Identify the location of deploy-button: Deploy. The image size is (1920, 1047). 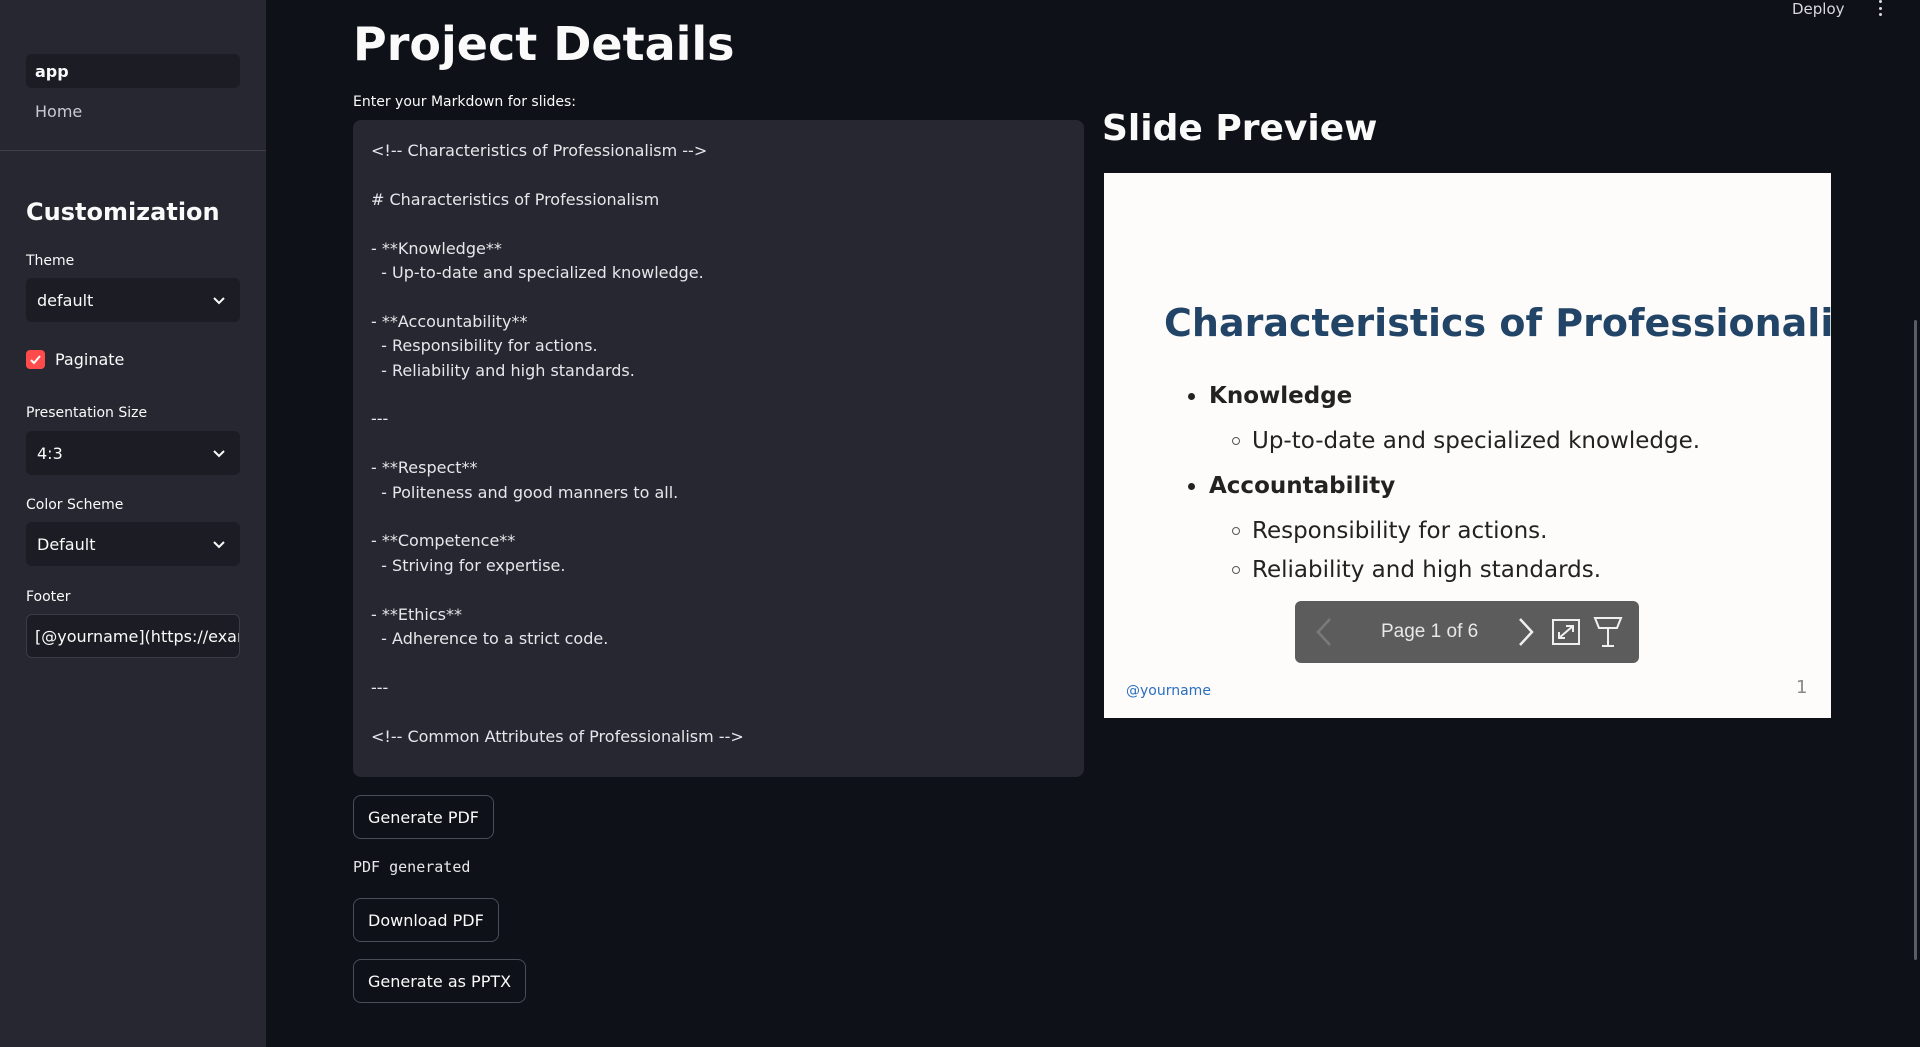
(1818, 9).